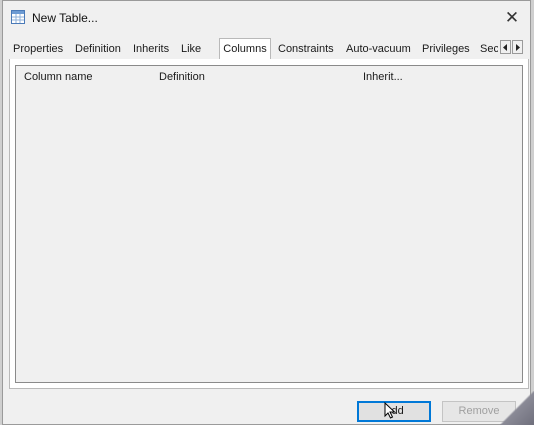 The height and width of the screenshot is (425, 534). What do you see at coordinates (39, 49) in the screenshot?
I see `tab-properties: Properties` at bounding box center [39, 49].